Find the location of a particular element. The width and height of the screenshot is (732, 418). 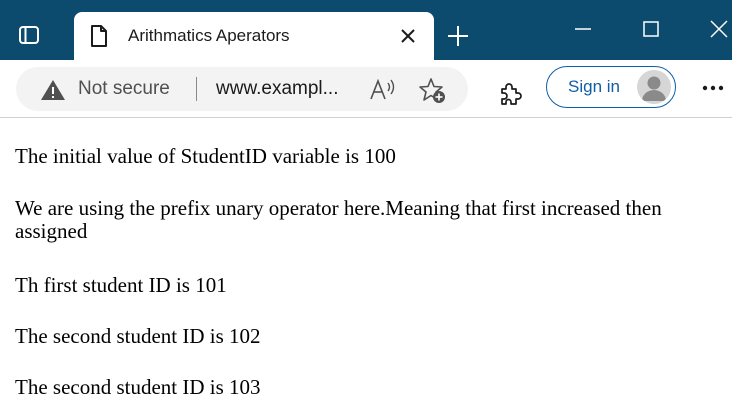

user-avatar-icon is located at coordinates (654, 88).